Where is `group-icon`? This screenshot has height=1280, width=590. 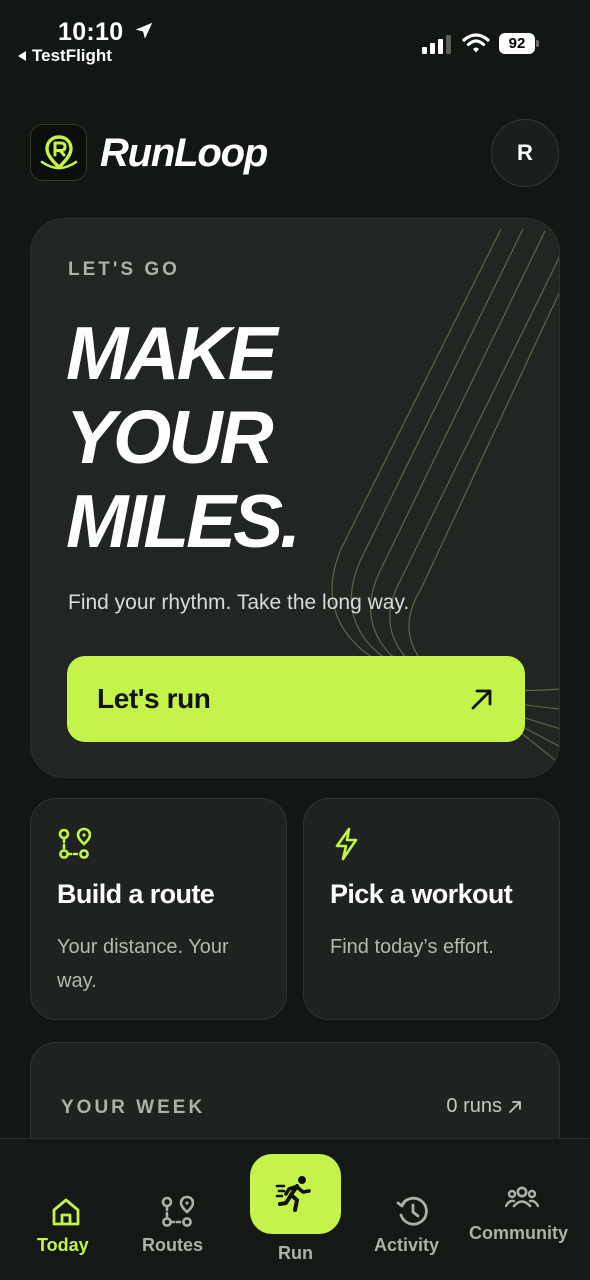
group-icon is located at coordinates (522, 1197).